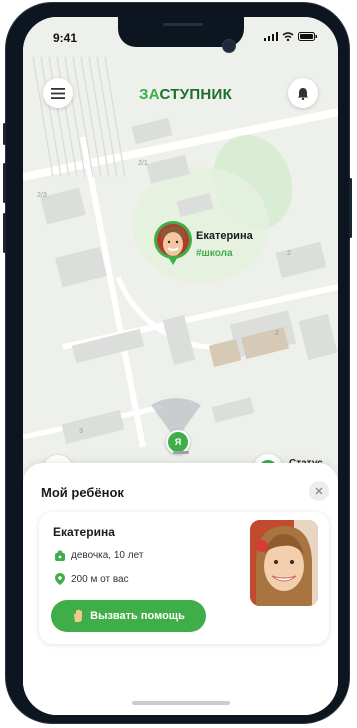  I want to click on menu-icon, so click(58, 93).